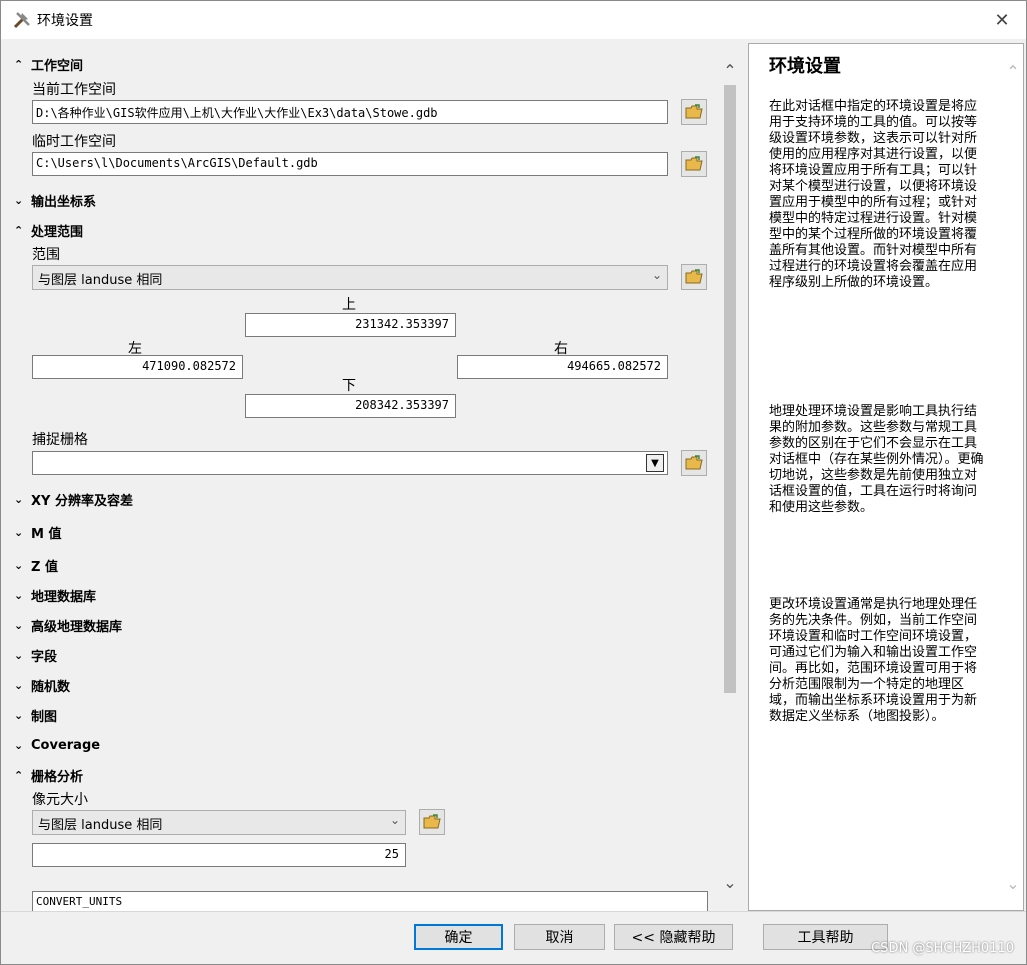 The width and height of the screenshot is (1027, 965). Describe the element at coordinates (350, 406) in the screenshot. I see `extent-bottom-input: 208342.353397` at that location.